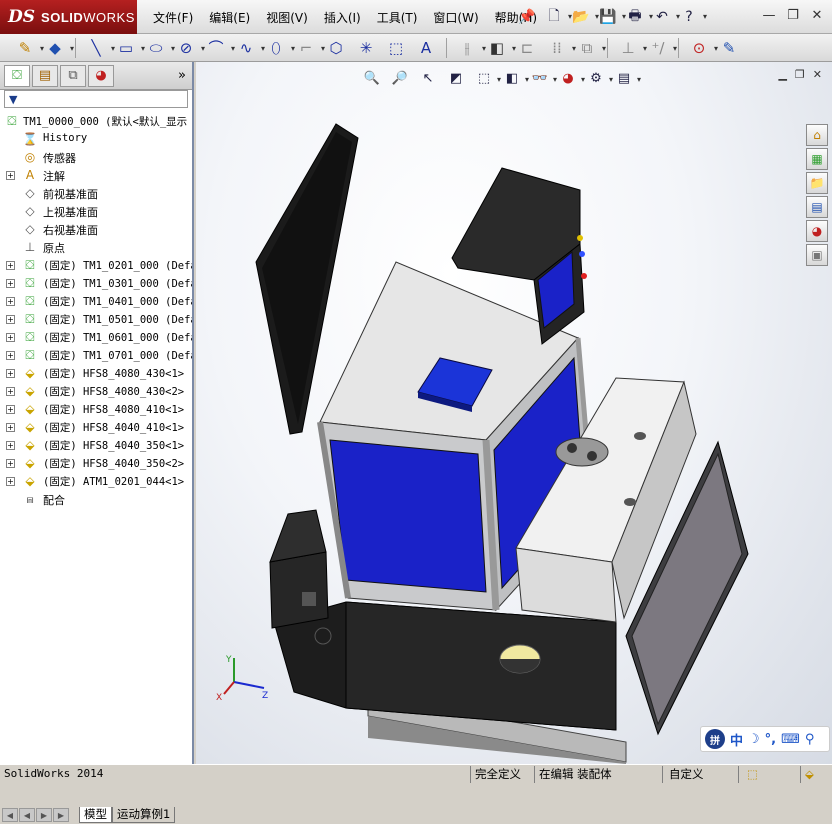 Image resolution: width=832 pixels, height=824 pixels. What do you see at coordinates (96, 373) in the screenshot?
I see `tree-item: + ⬙ (固定) HFS8_4080_430<1>` at bounding box center [96, 373].